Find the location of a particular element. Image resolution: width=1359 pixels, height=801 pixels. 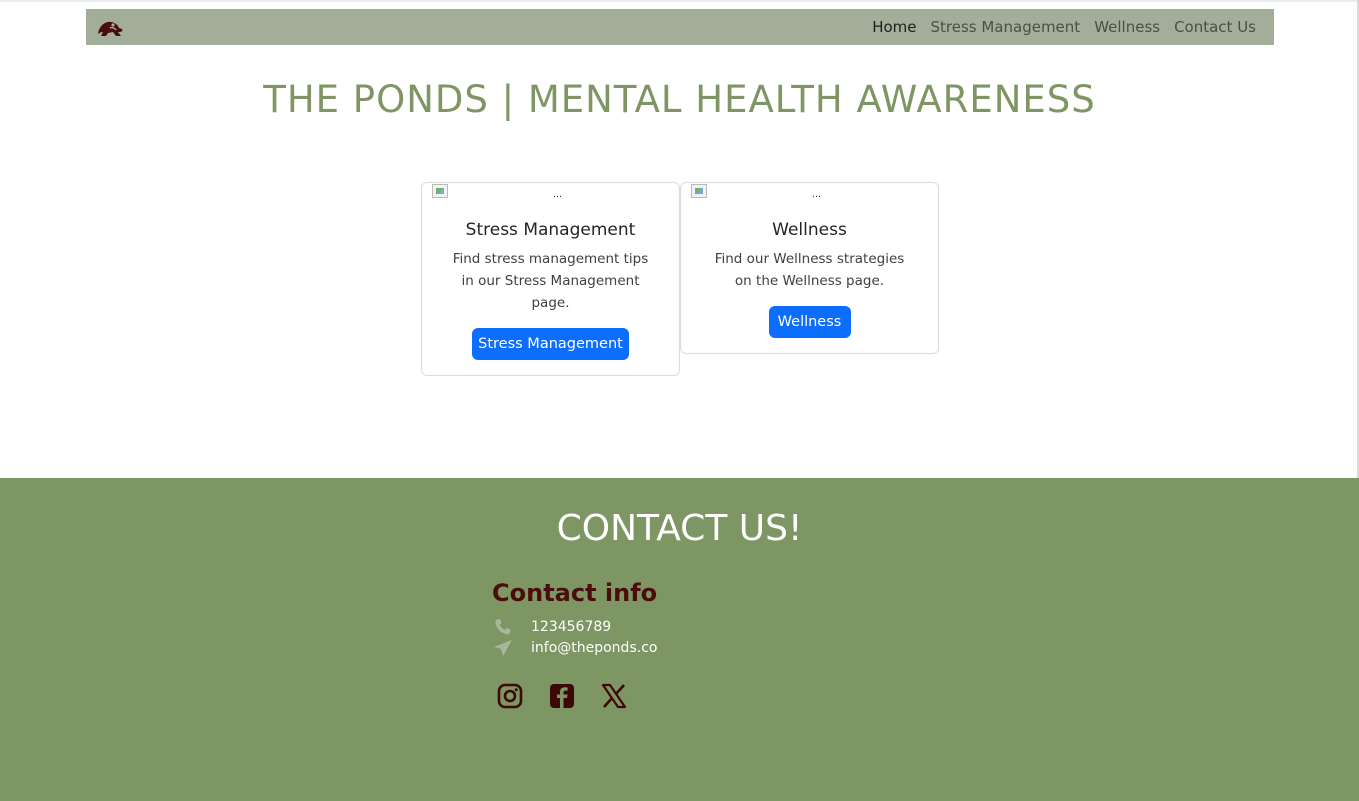

contact-phone: 123456789 is located at coordinates (571, 627).